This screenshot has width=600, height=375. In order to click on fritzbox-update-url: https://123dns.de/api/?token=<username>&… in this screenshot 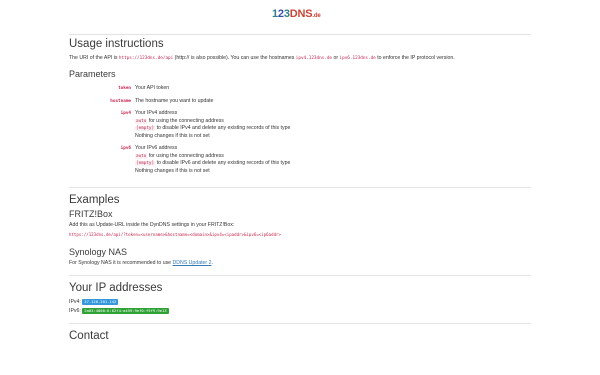, I will do `click(175, 234)`.